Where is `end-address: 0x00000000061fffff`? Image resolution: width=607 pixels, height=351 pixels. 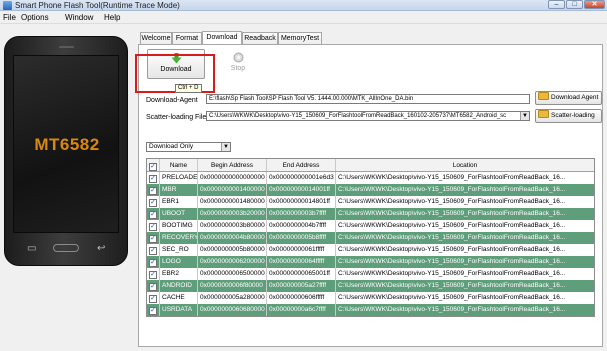
end-address: 0x00000000061fffff is located at coordinates (301, 250).